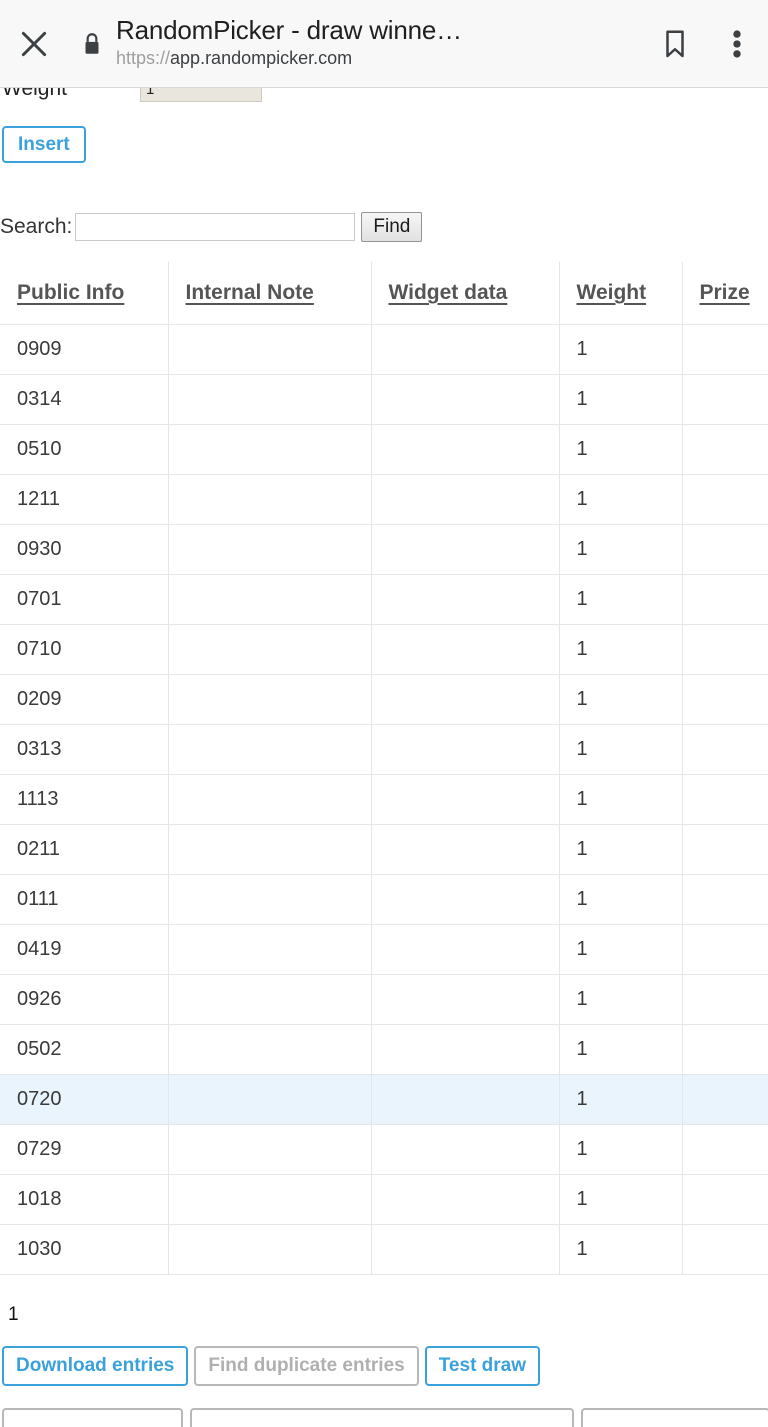  I want to click on weight-field-label: Weight, so click(34, 94).